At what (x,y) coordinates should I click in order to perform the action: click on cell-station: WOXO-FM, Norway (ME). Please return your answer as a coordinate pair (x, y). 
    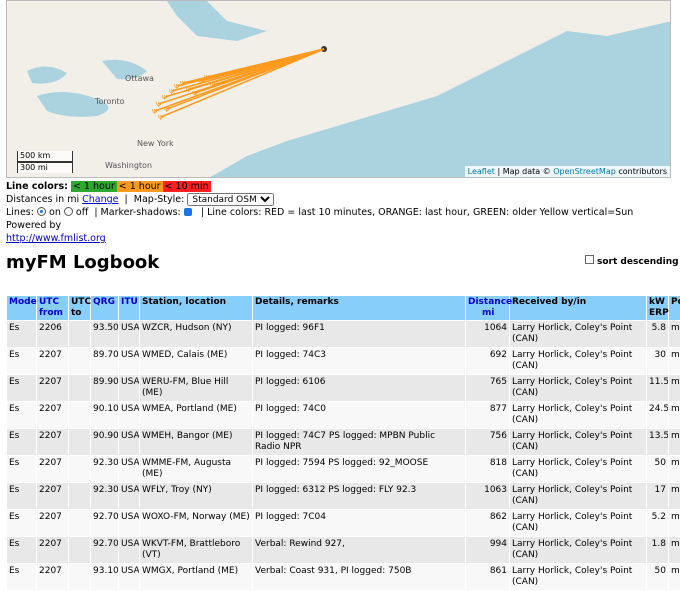
    Looking at the image, I should click on (196, 523).